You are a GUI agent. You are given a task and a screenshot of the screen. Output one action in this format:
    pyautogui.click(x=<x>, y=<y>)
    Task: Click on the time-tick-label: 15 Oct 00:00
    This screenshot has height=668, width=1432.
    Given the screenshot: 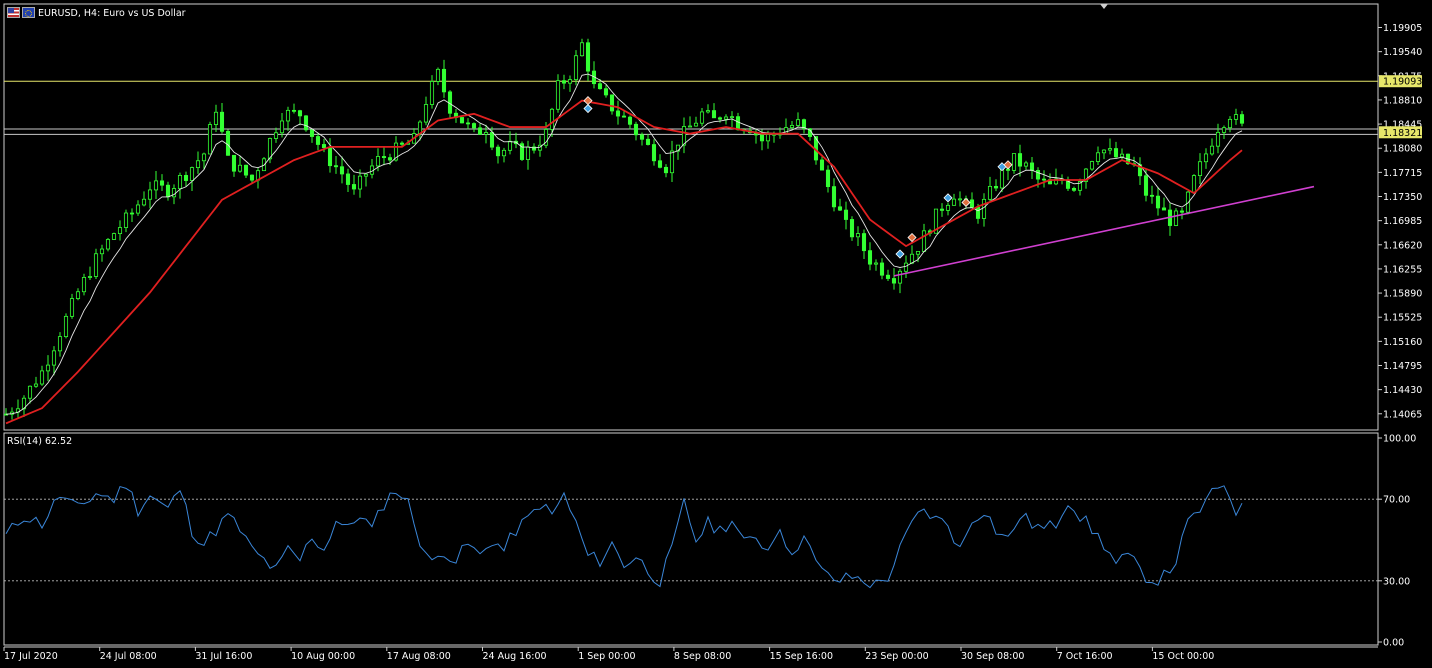 What is the action you would take?
    pyautogui.click(x=1183, y=656)
    